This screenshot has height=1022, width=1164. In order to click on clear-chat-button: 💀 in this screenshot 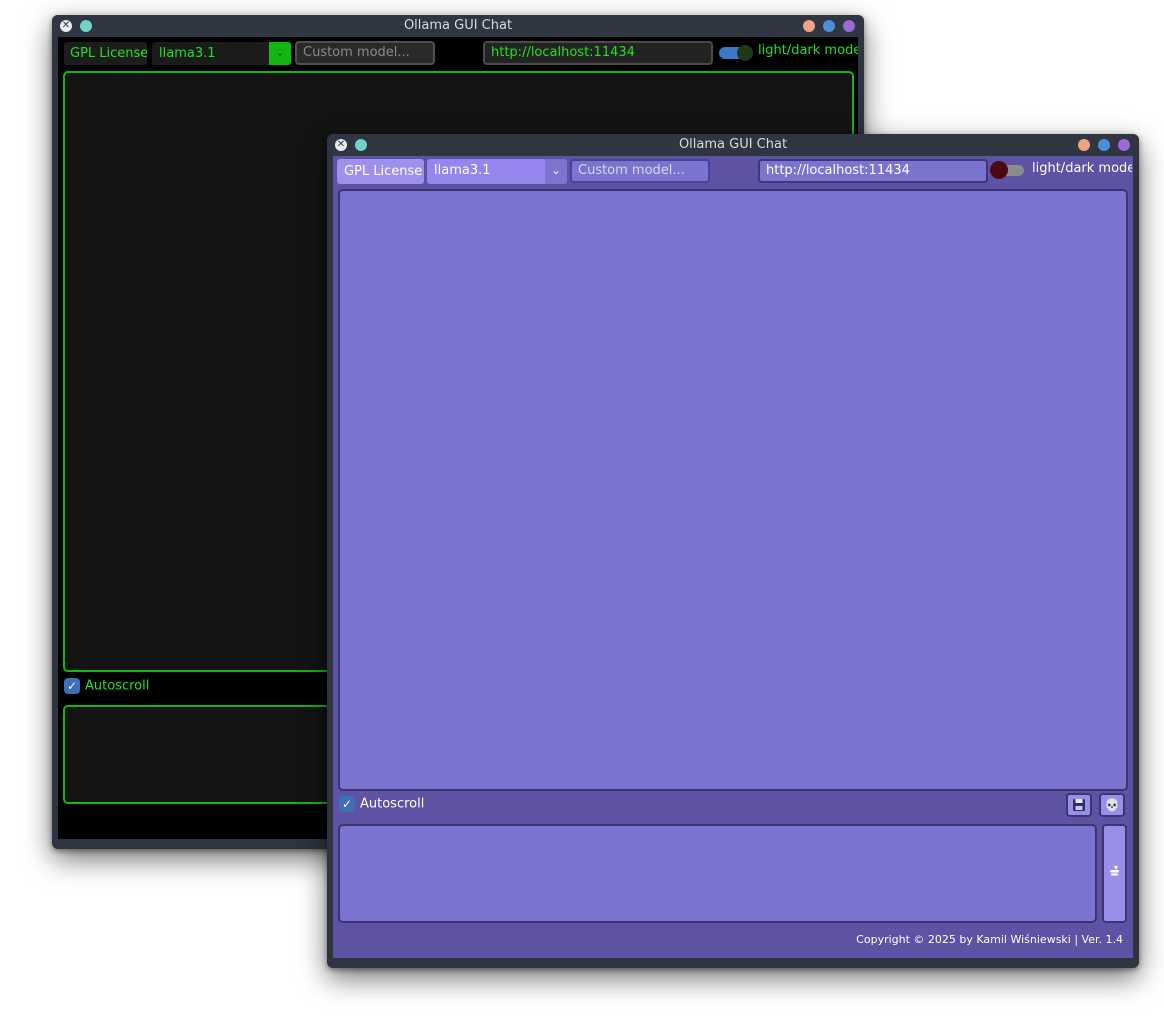, I will do `click(1112, 805)`.